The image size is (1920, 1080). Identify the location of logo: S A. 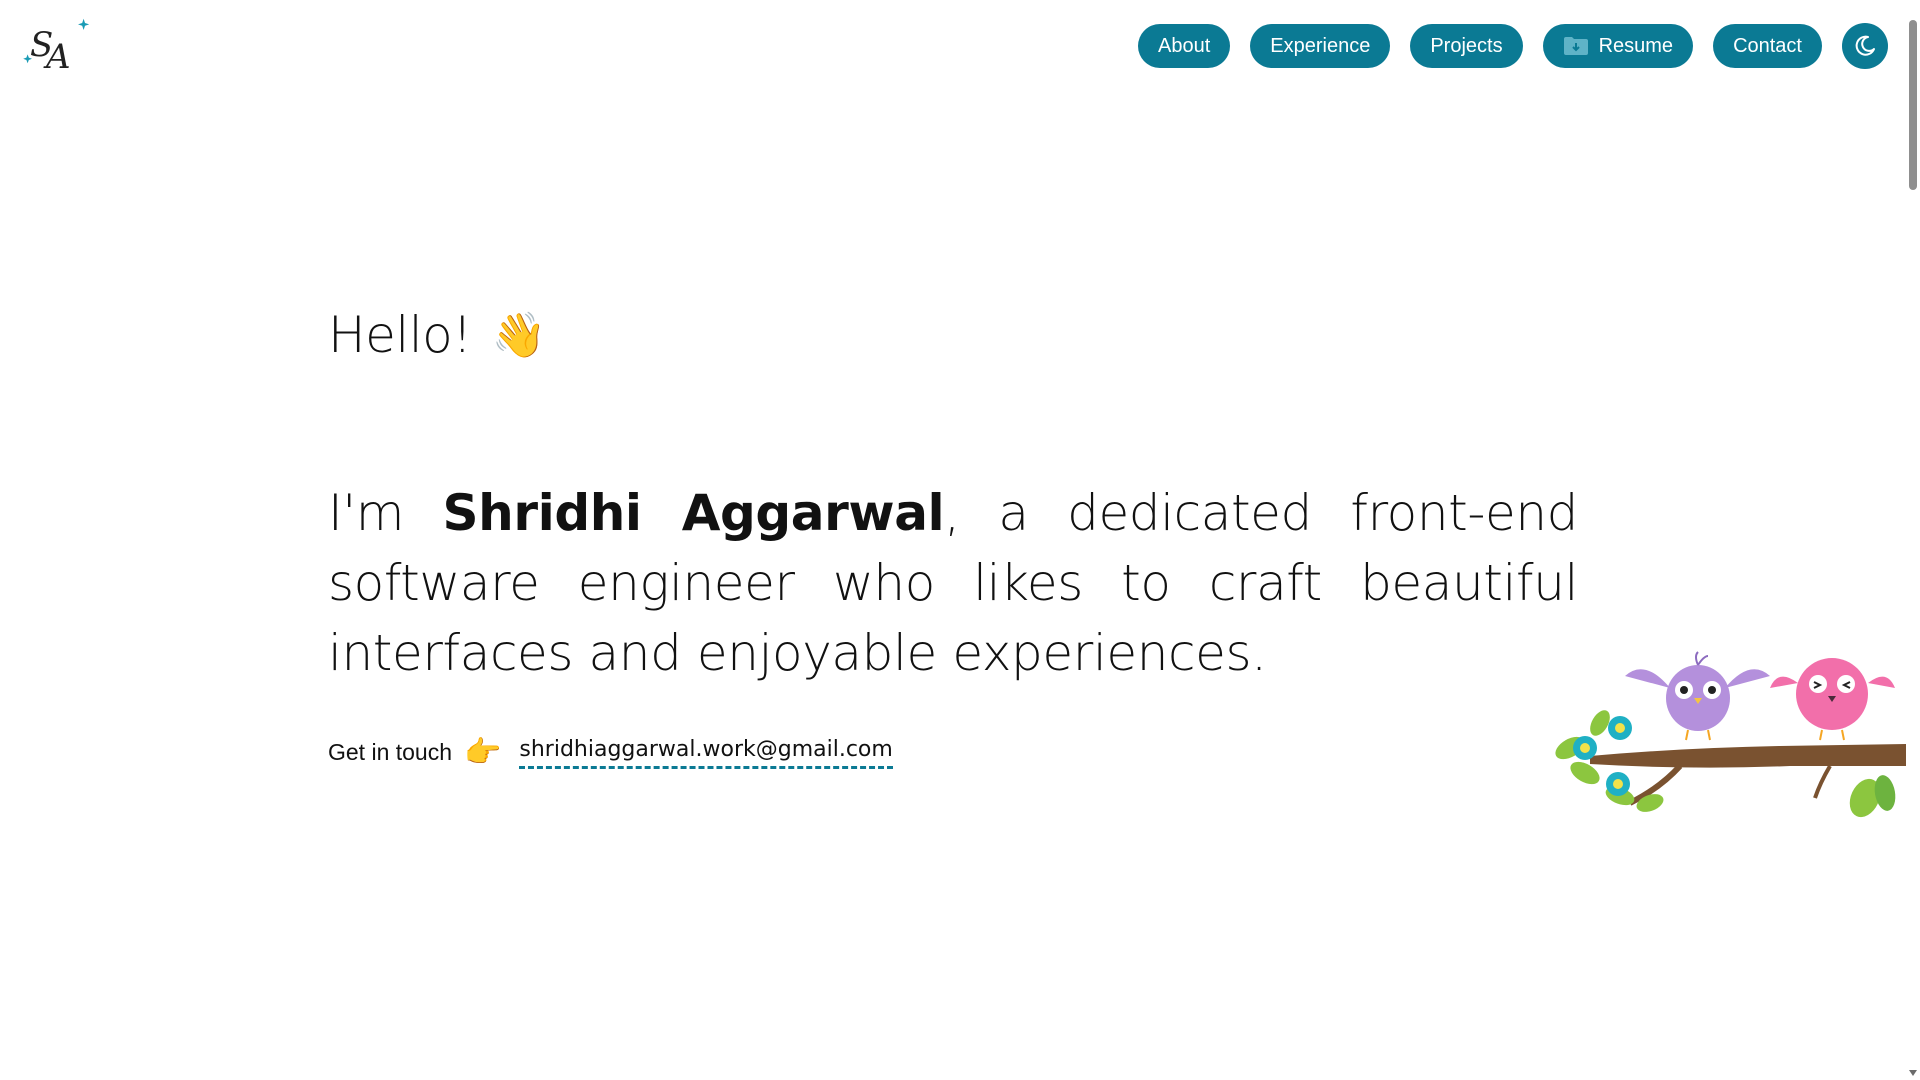
(59, 45).